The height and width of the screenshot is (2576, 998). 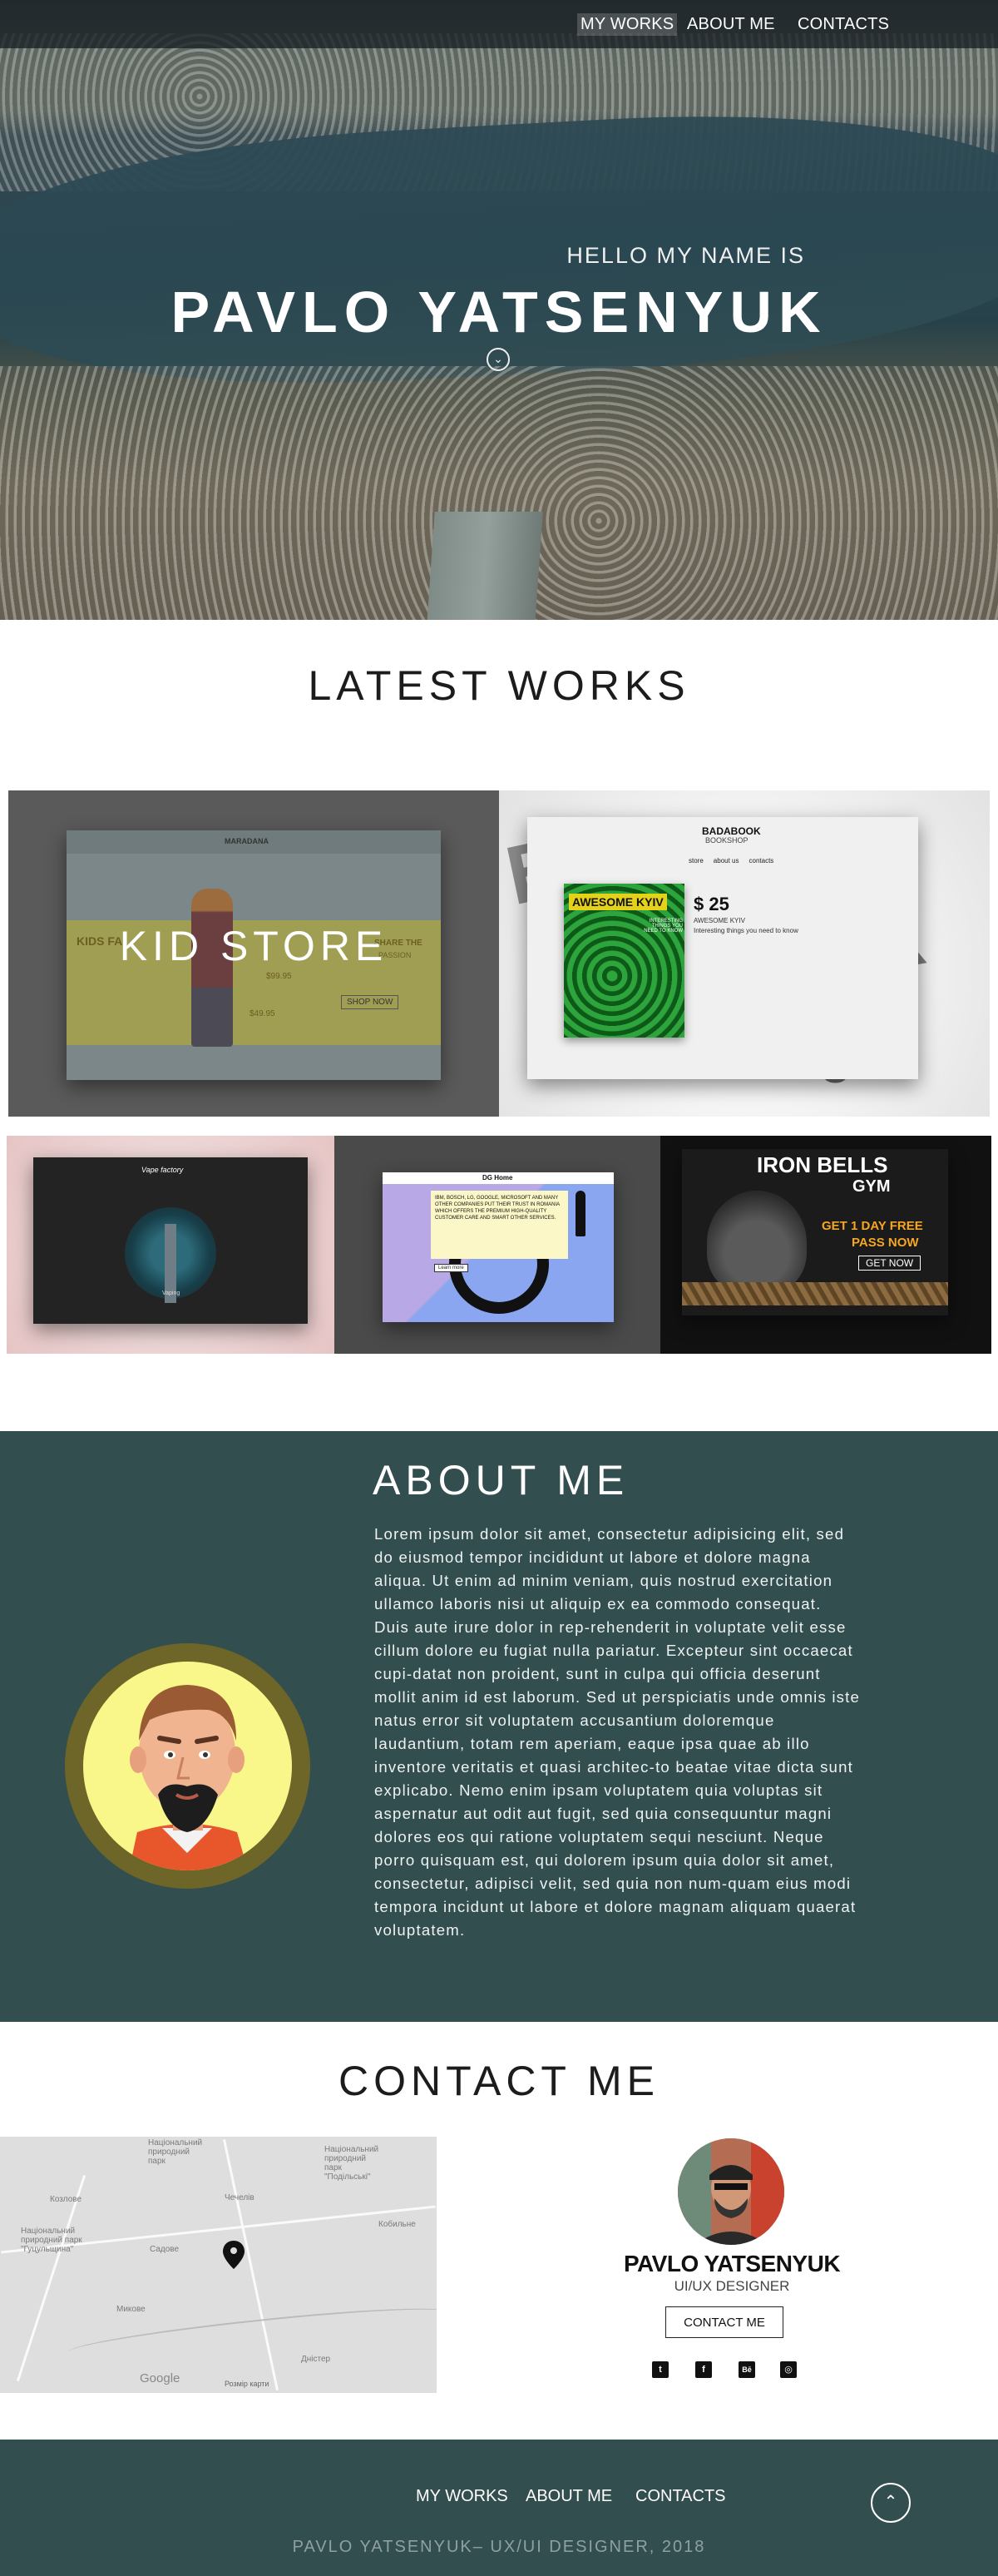 I want to click on badabook-product-name: AWESOME KYIV, so click(x=719, y=921).